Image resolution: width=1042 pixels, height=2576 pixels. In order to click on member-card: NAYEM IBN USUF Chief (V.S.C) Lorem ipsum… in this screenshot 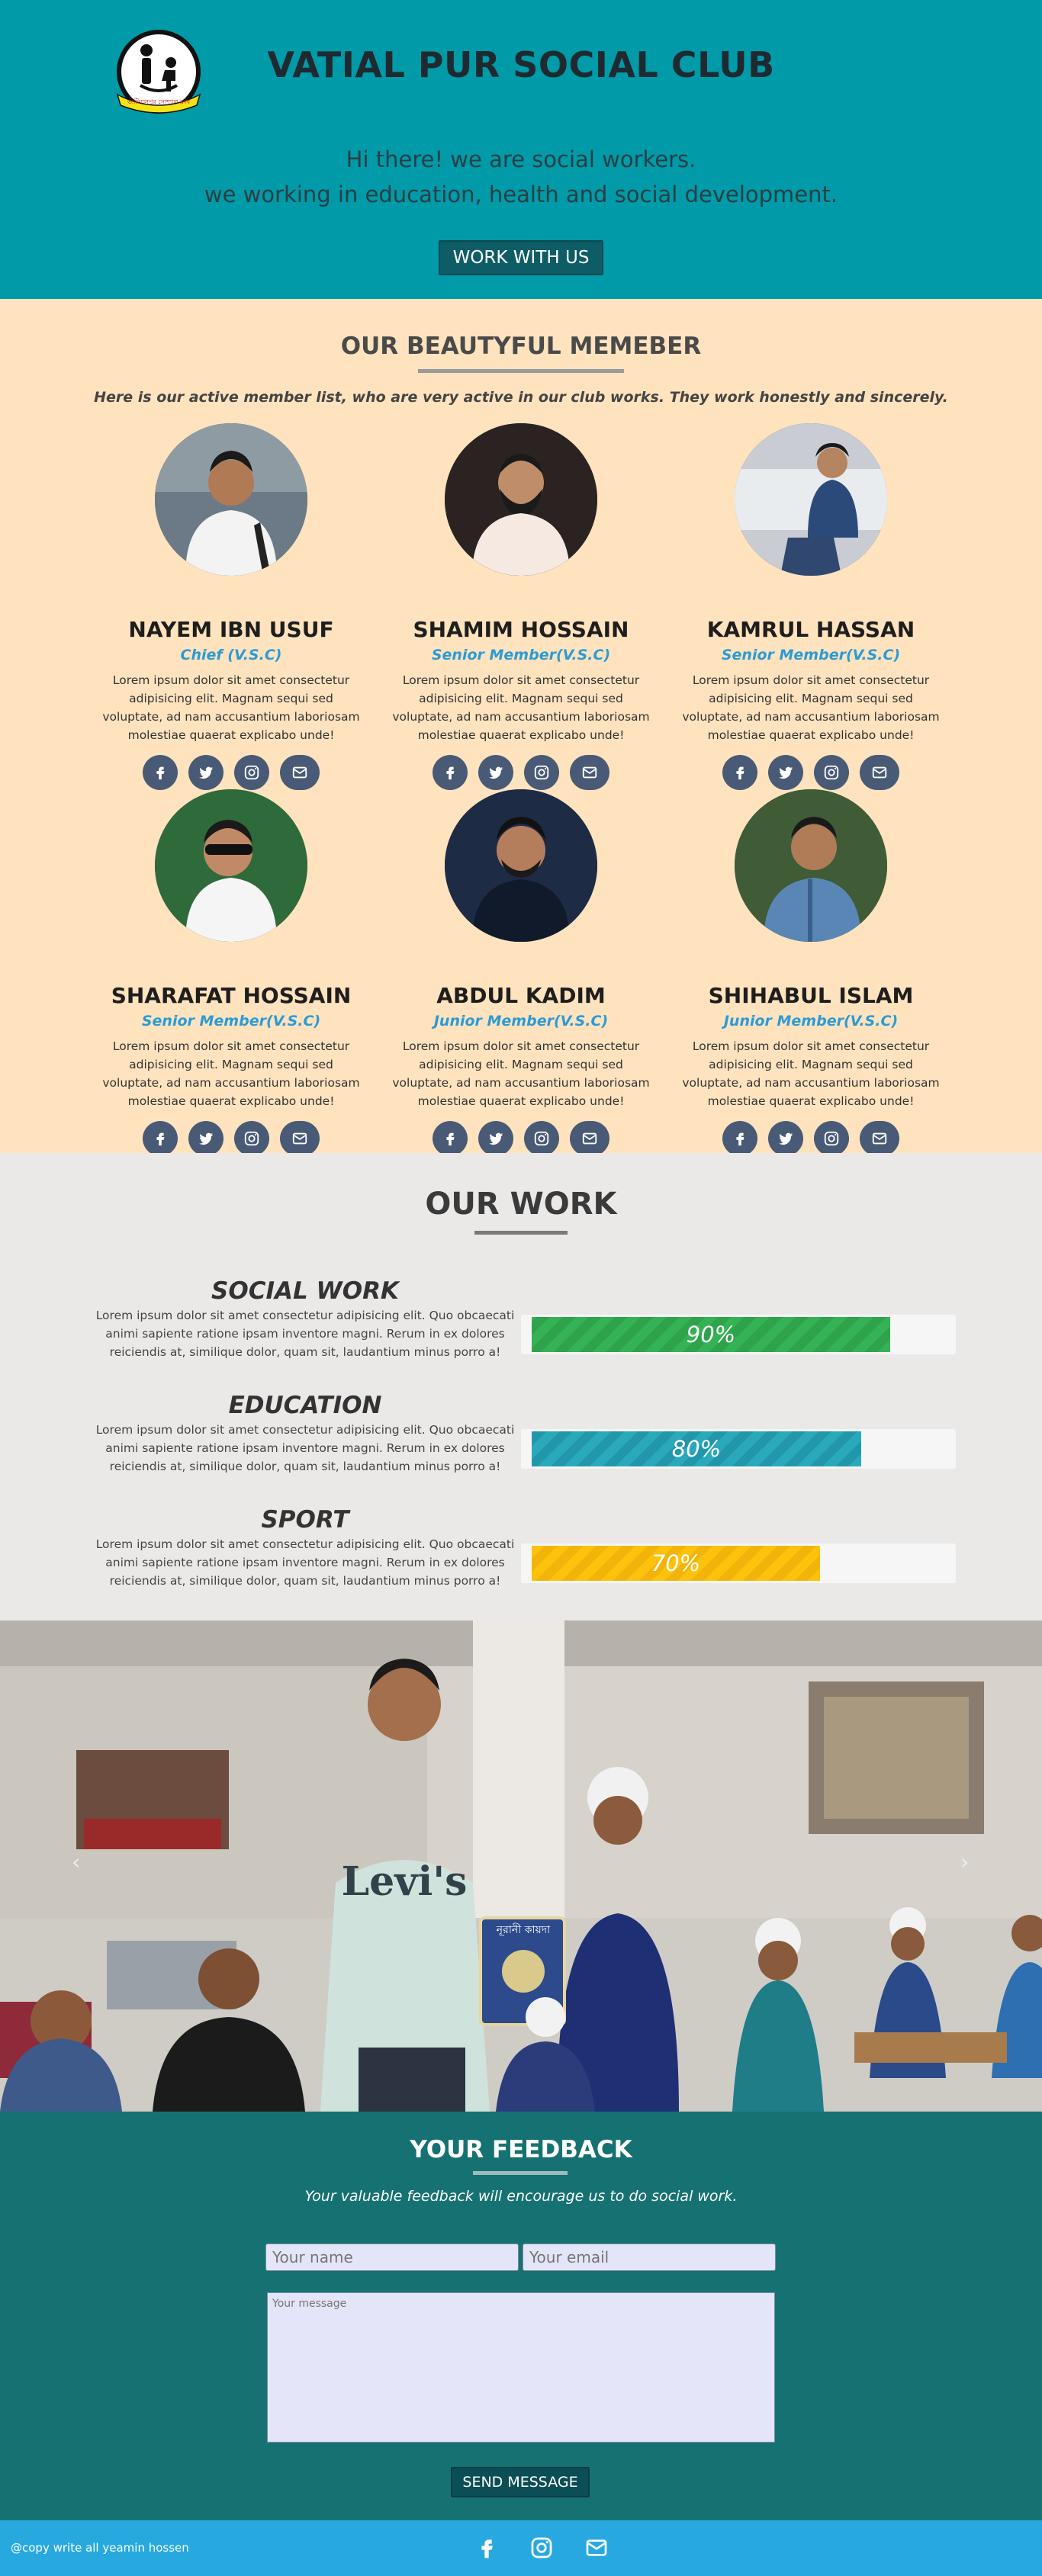, I will do `click(231, 606)`.